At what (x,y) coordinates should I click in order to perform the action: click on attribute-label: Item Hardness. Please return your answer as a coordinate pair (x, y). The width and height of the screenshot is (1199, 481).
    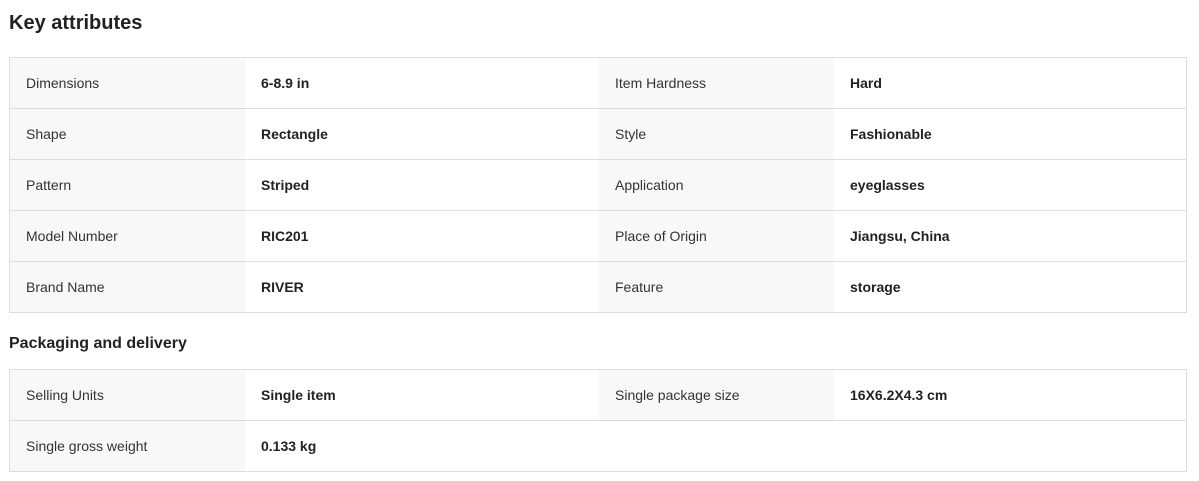
    Looking at the image, I should click on (716, 83).